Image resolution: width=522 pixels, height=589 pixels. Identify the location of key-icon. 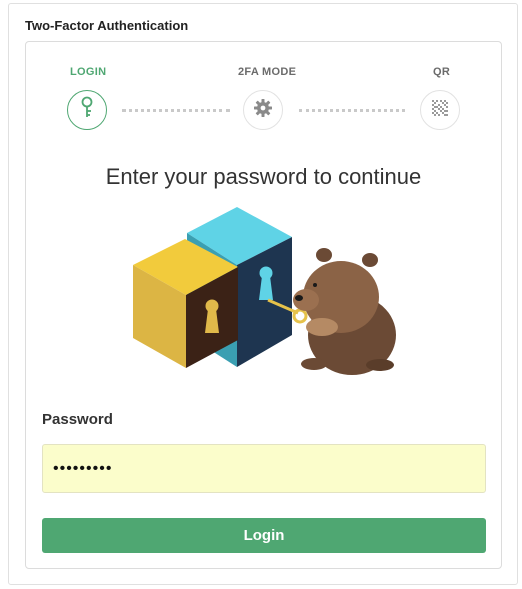
(87, 110).